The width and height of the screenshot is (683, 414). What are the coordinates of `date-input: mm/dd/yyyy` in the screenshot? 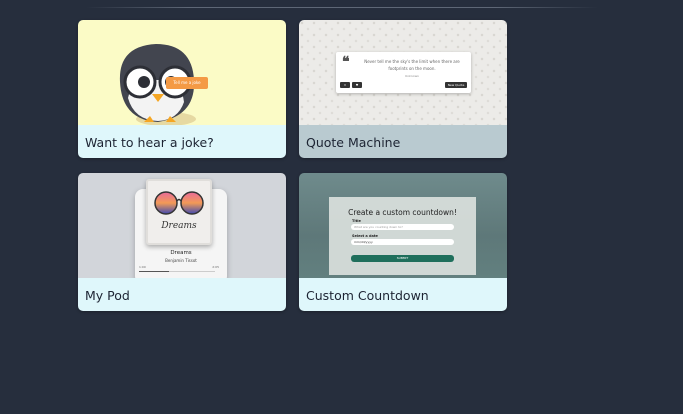 It's located at (402, 242).